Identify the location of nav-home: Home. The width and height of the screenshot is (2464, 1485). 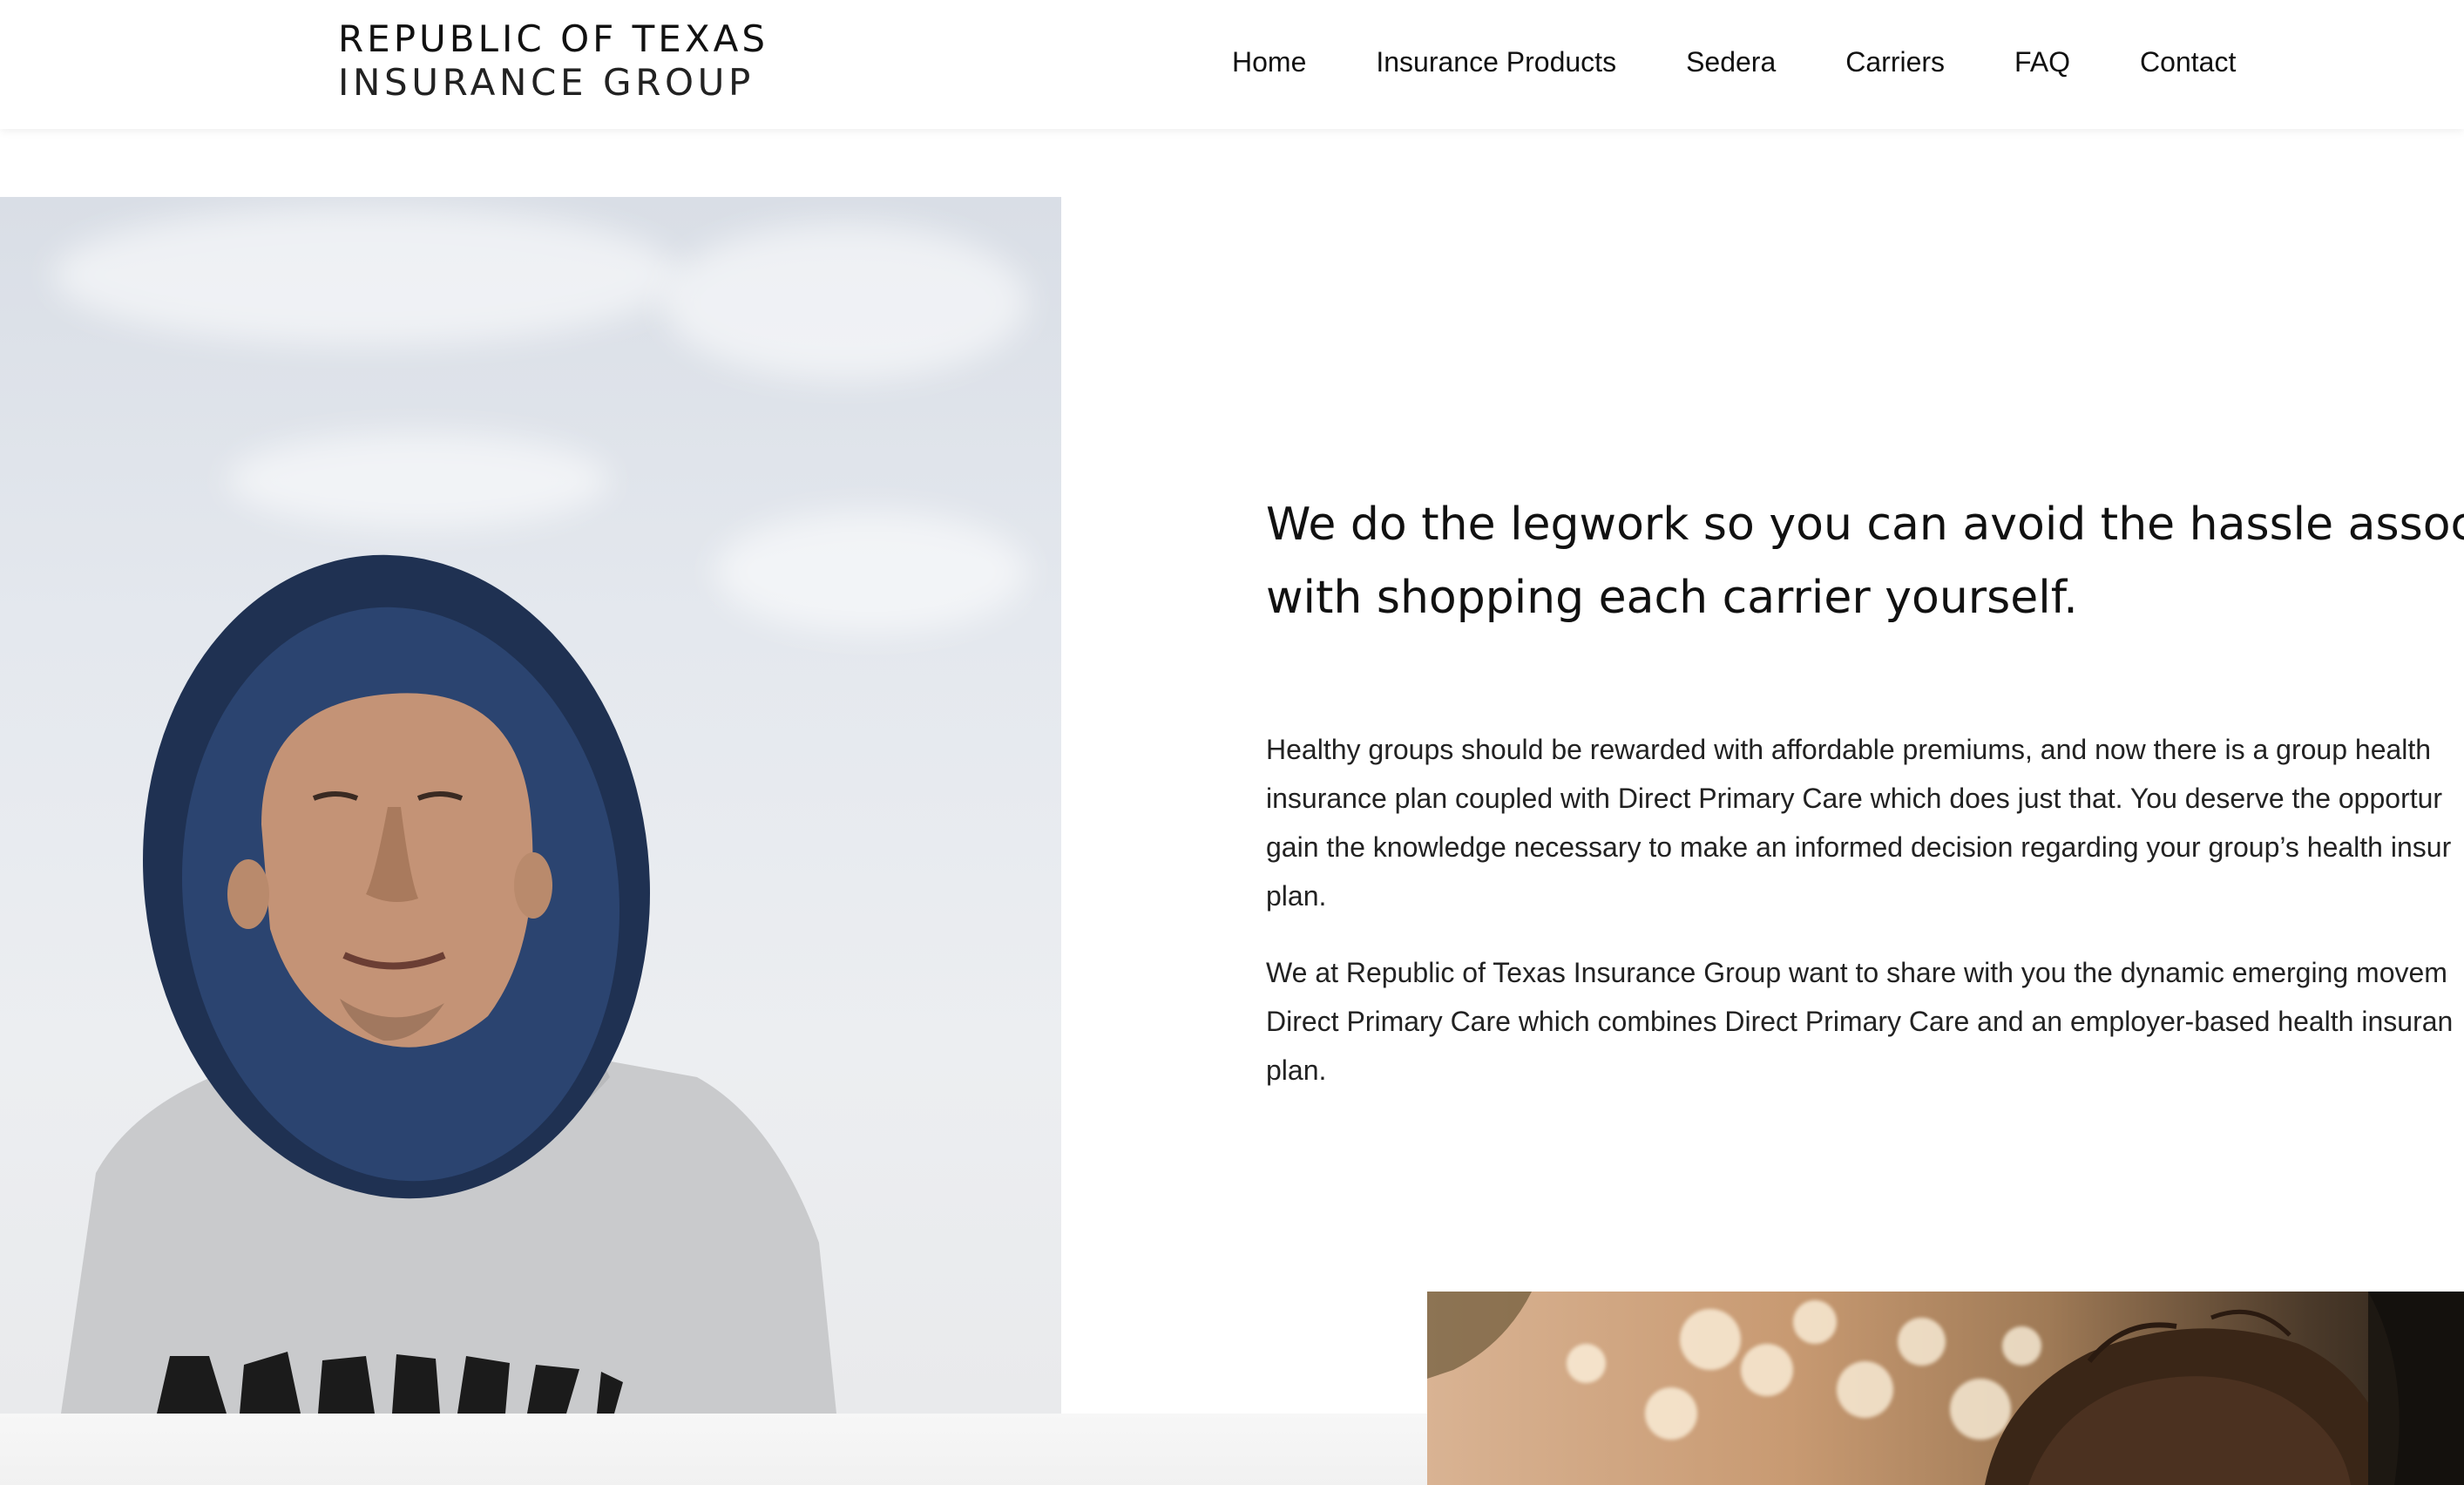
(1269, 62).